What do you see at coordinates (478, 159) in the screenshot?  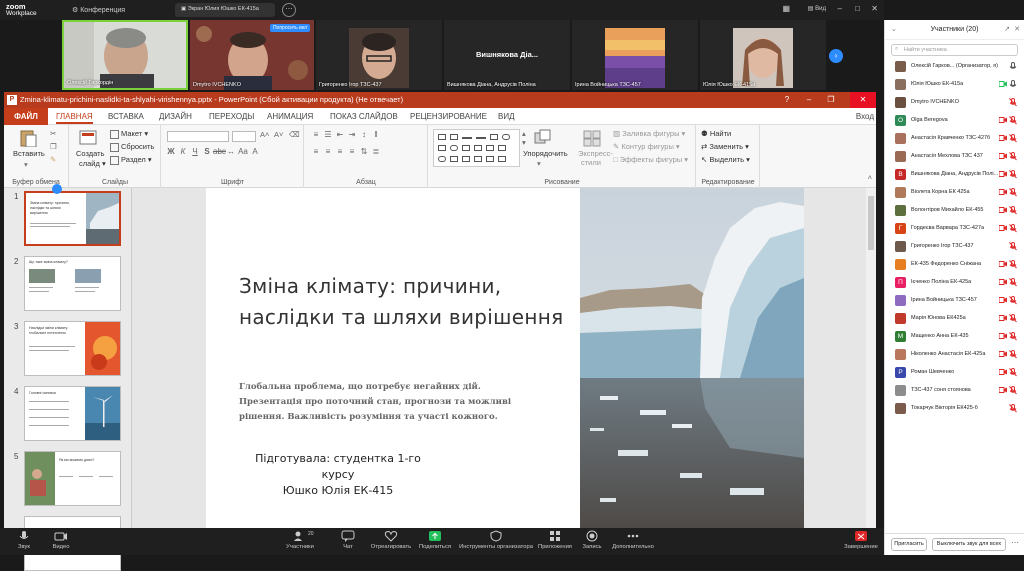 I see `block-shape-icon` at bounding box center [478, 159].